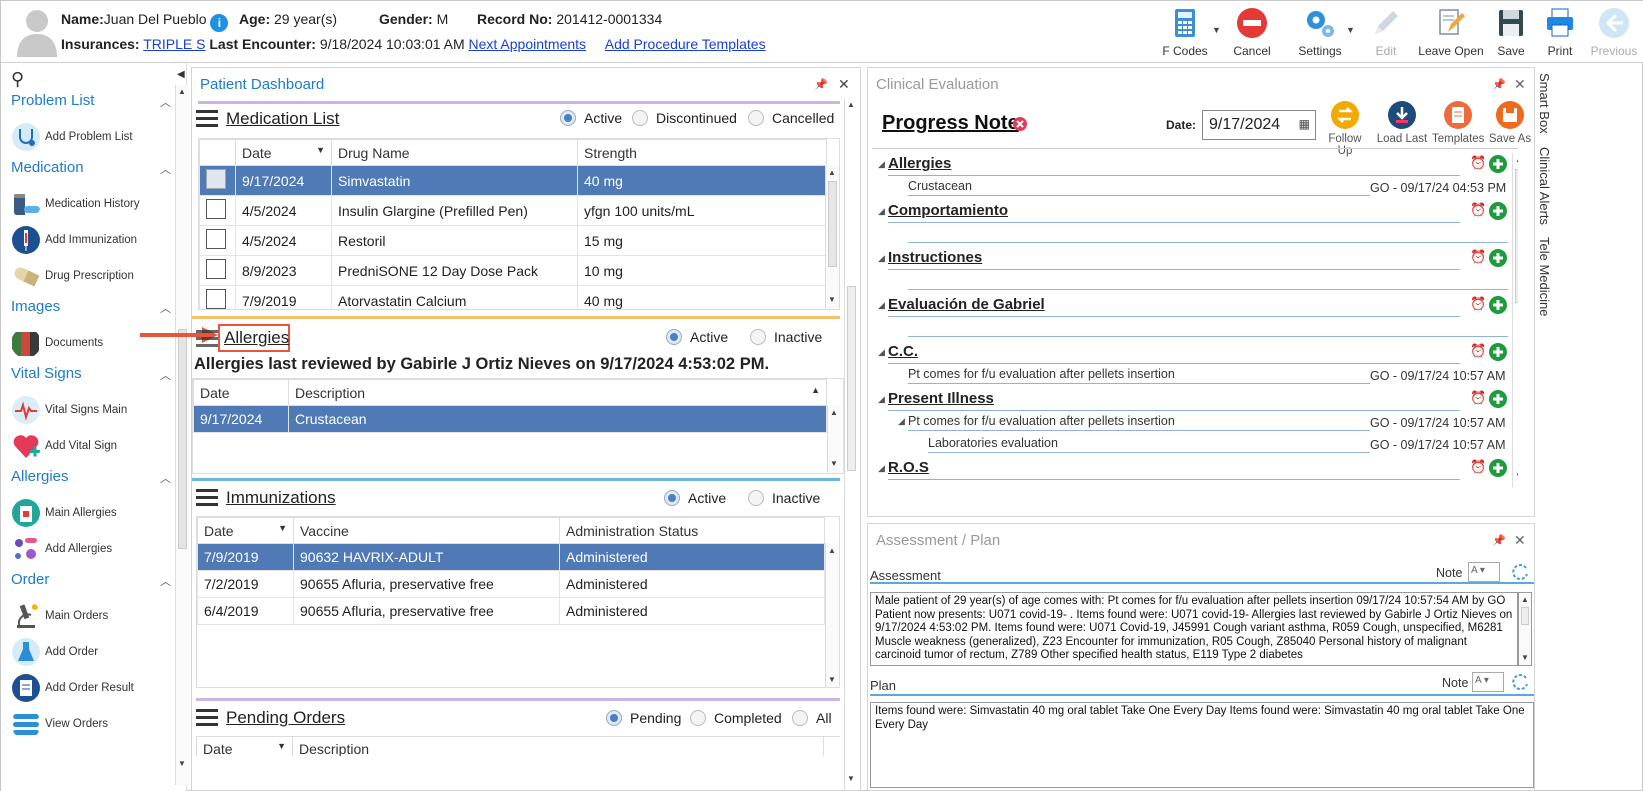  Describe the element at coordinates (1544, 186) in the screenshot. I see `tab-clinical-alerts: Clinical Alerts` at that location.